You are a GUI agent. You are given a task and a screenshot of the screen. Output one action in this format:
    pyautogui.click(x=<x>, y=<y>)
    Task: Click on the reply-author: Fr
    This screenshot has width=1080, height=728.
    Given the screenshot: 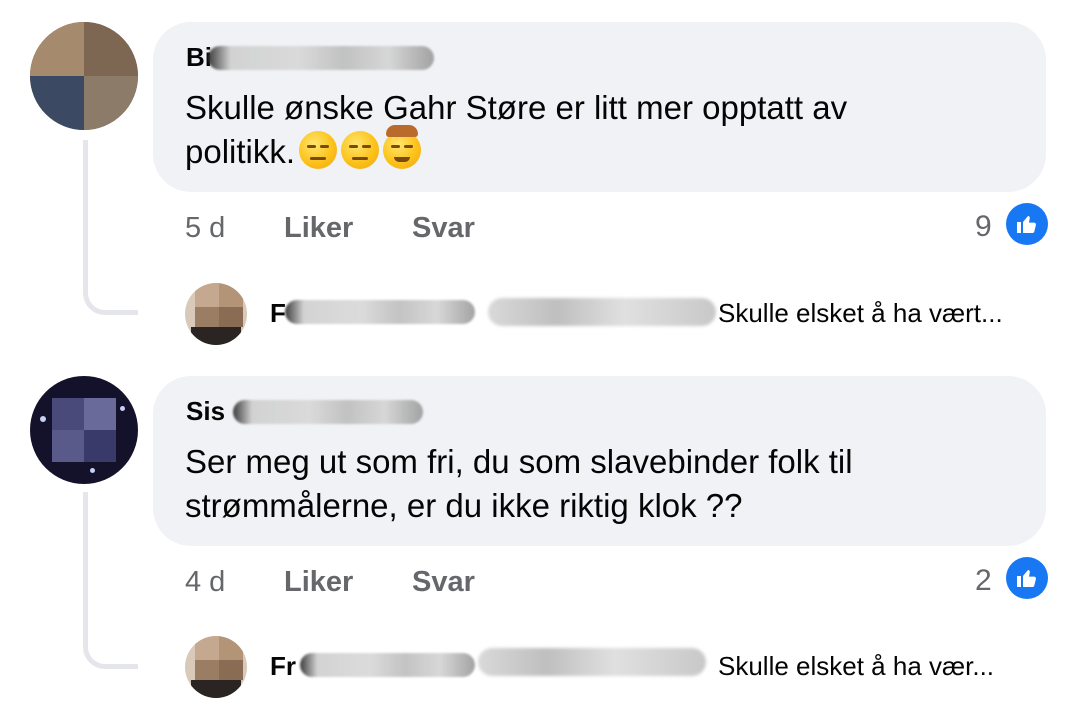 What is the action you would take?
    pyautogui.click(x=283, y=666)
    